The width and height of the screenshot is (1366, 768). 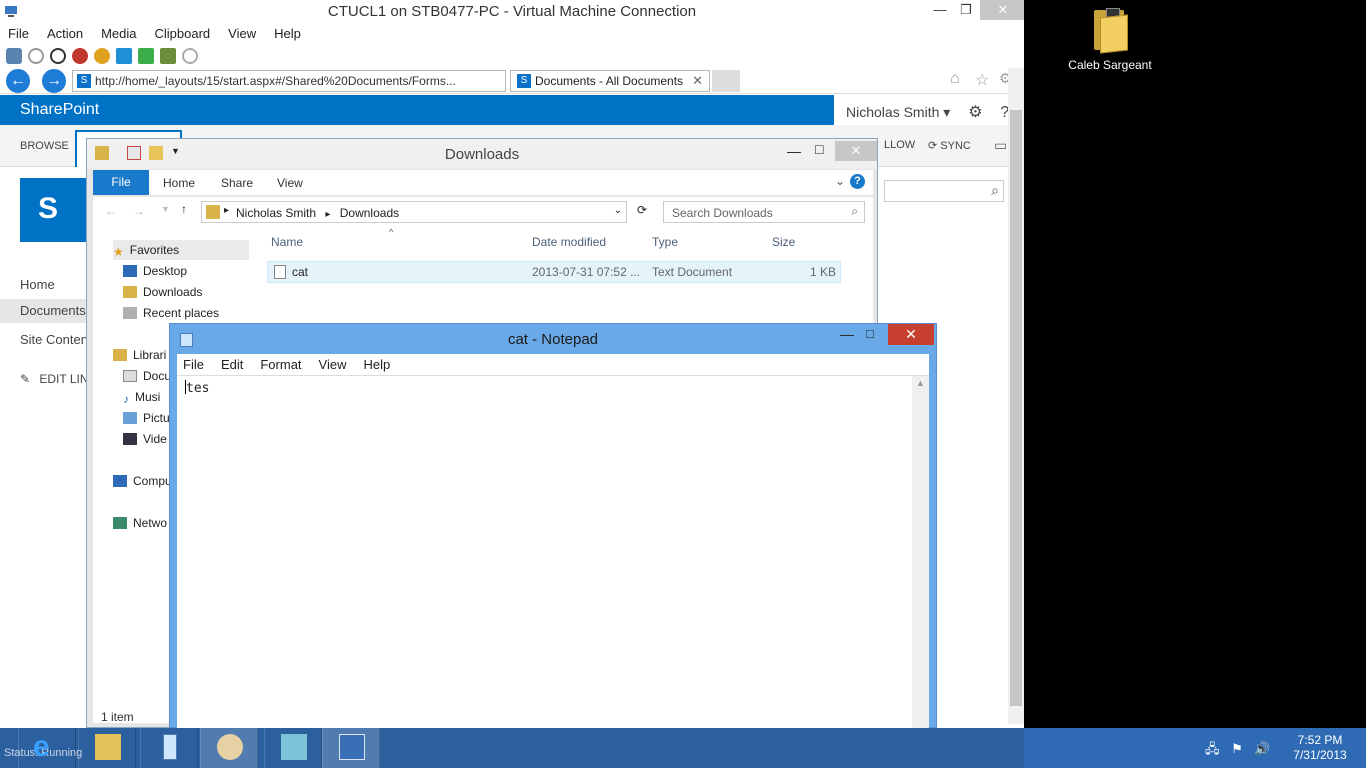 I want to click on nav-pictures: Pictu, so click(x=146, y=418).